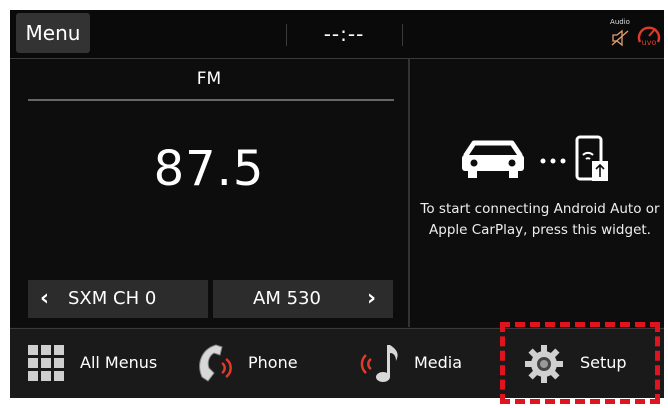 The image size is (668, 408). I want to click on uvo-icon: uvo, so click(649, 36).